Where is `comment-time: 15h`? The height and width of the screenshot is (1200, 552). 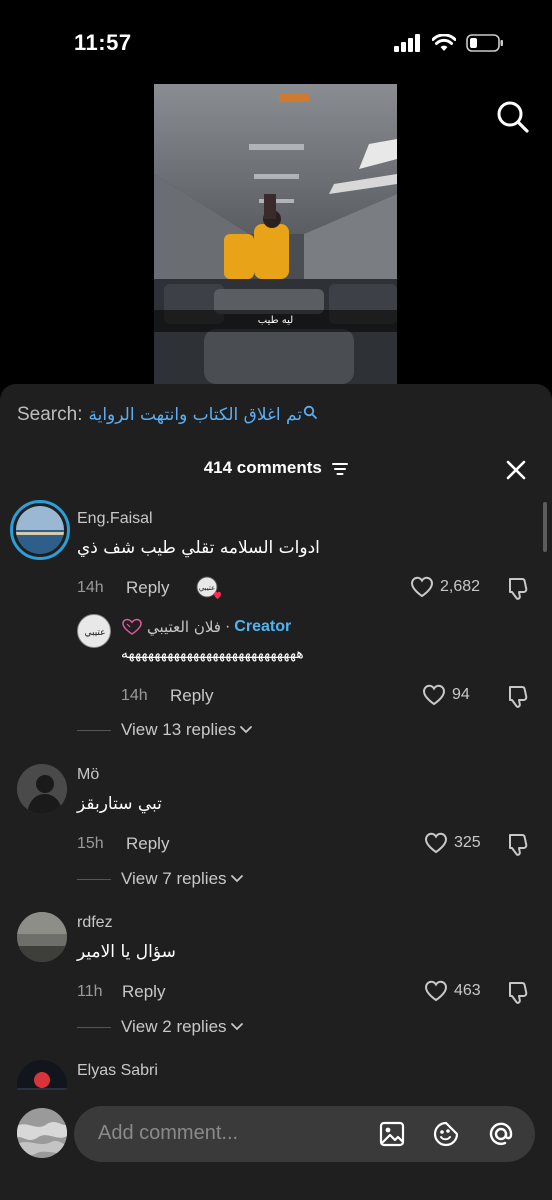
comment-time: 15h is located at coordinates (90, 843).